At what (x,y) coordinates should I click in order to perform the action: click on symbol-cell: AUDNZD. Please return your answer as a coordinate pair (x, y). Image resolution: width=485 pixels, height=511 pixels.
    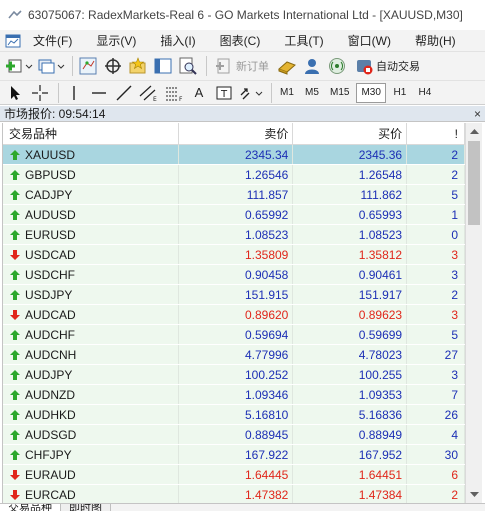
    Looking at the image, I should click on (91, 394).